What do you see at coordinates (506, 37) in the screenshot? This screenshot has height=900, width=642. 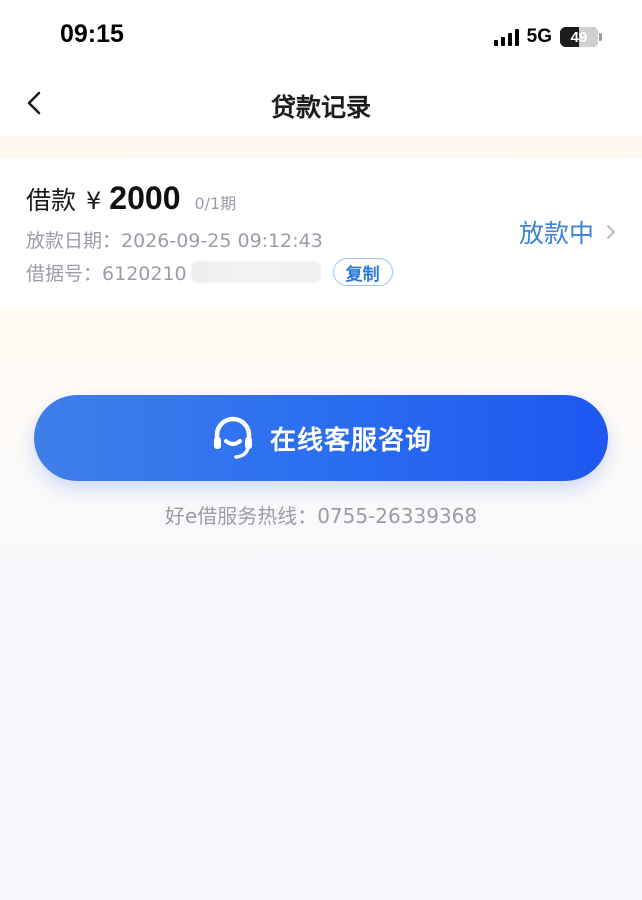 I see `signal-bars-icon` at bounding box center [506, 37].